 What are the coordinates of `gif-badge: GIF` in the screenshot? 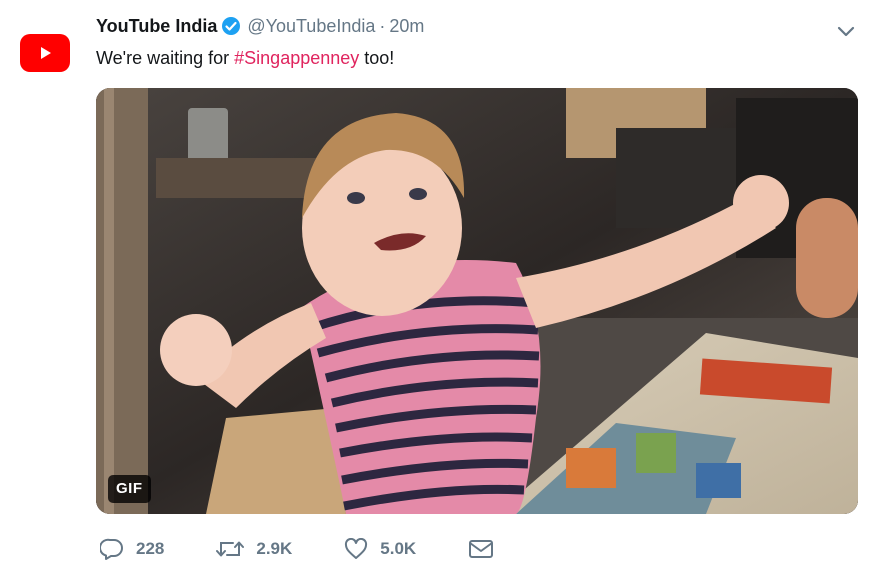 It's located at (129, 489).